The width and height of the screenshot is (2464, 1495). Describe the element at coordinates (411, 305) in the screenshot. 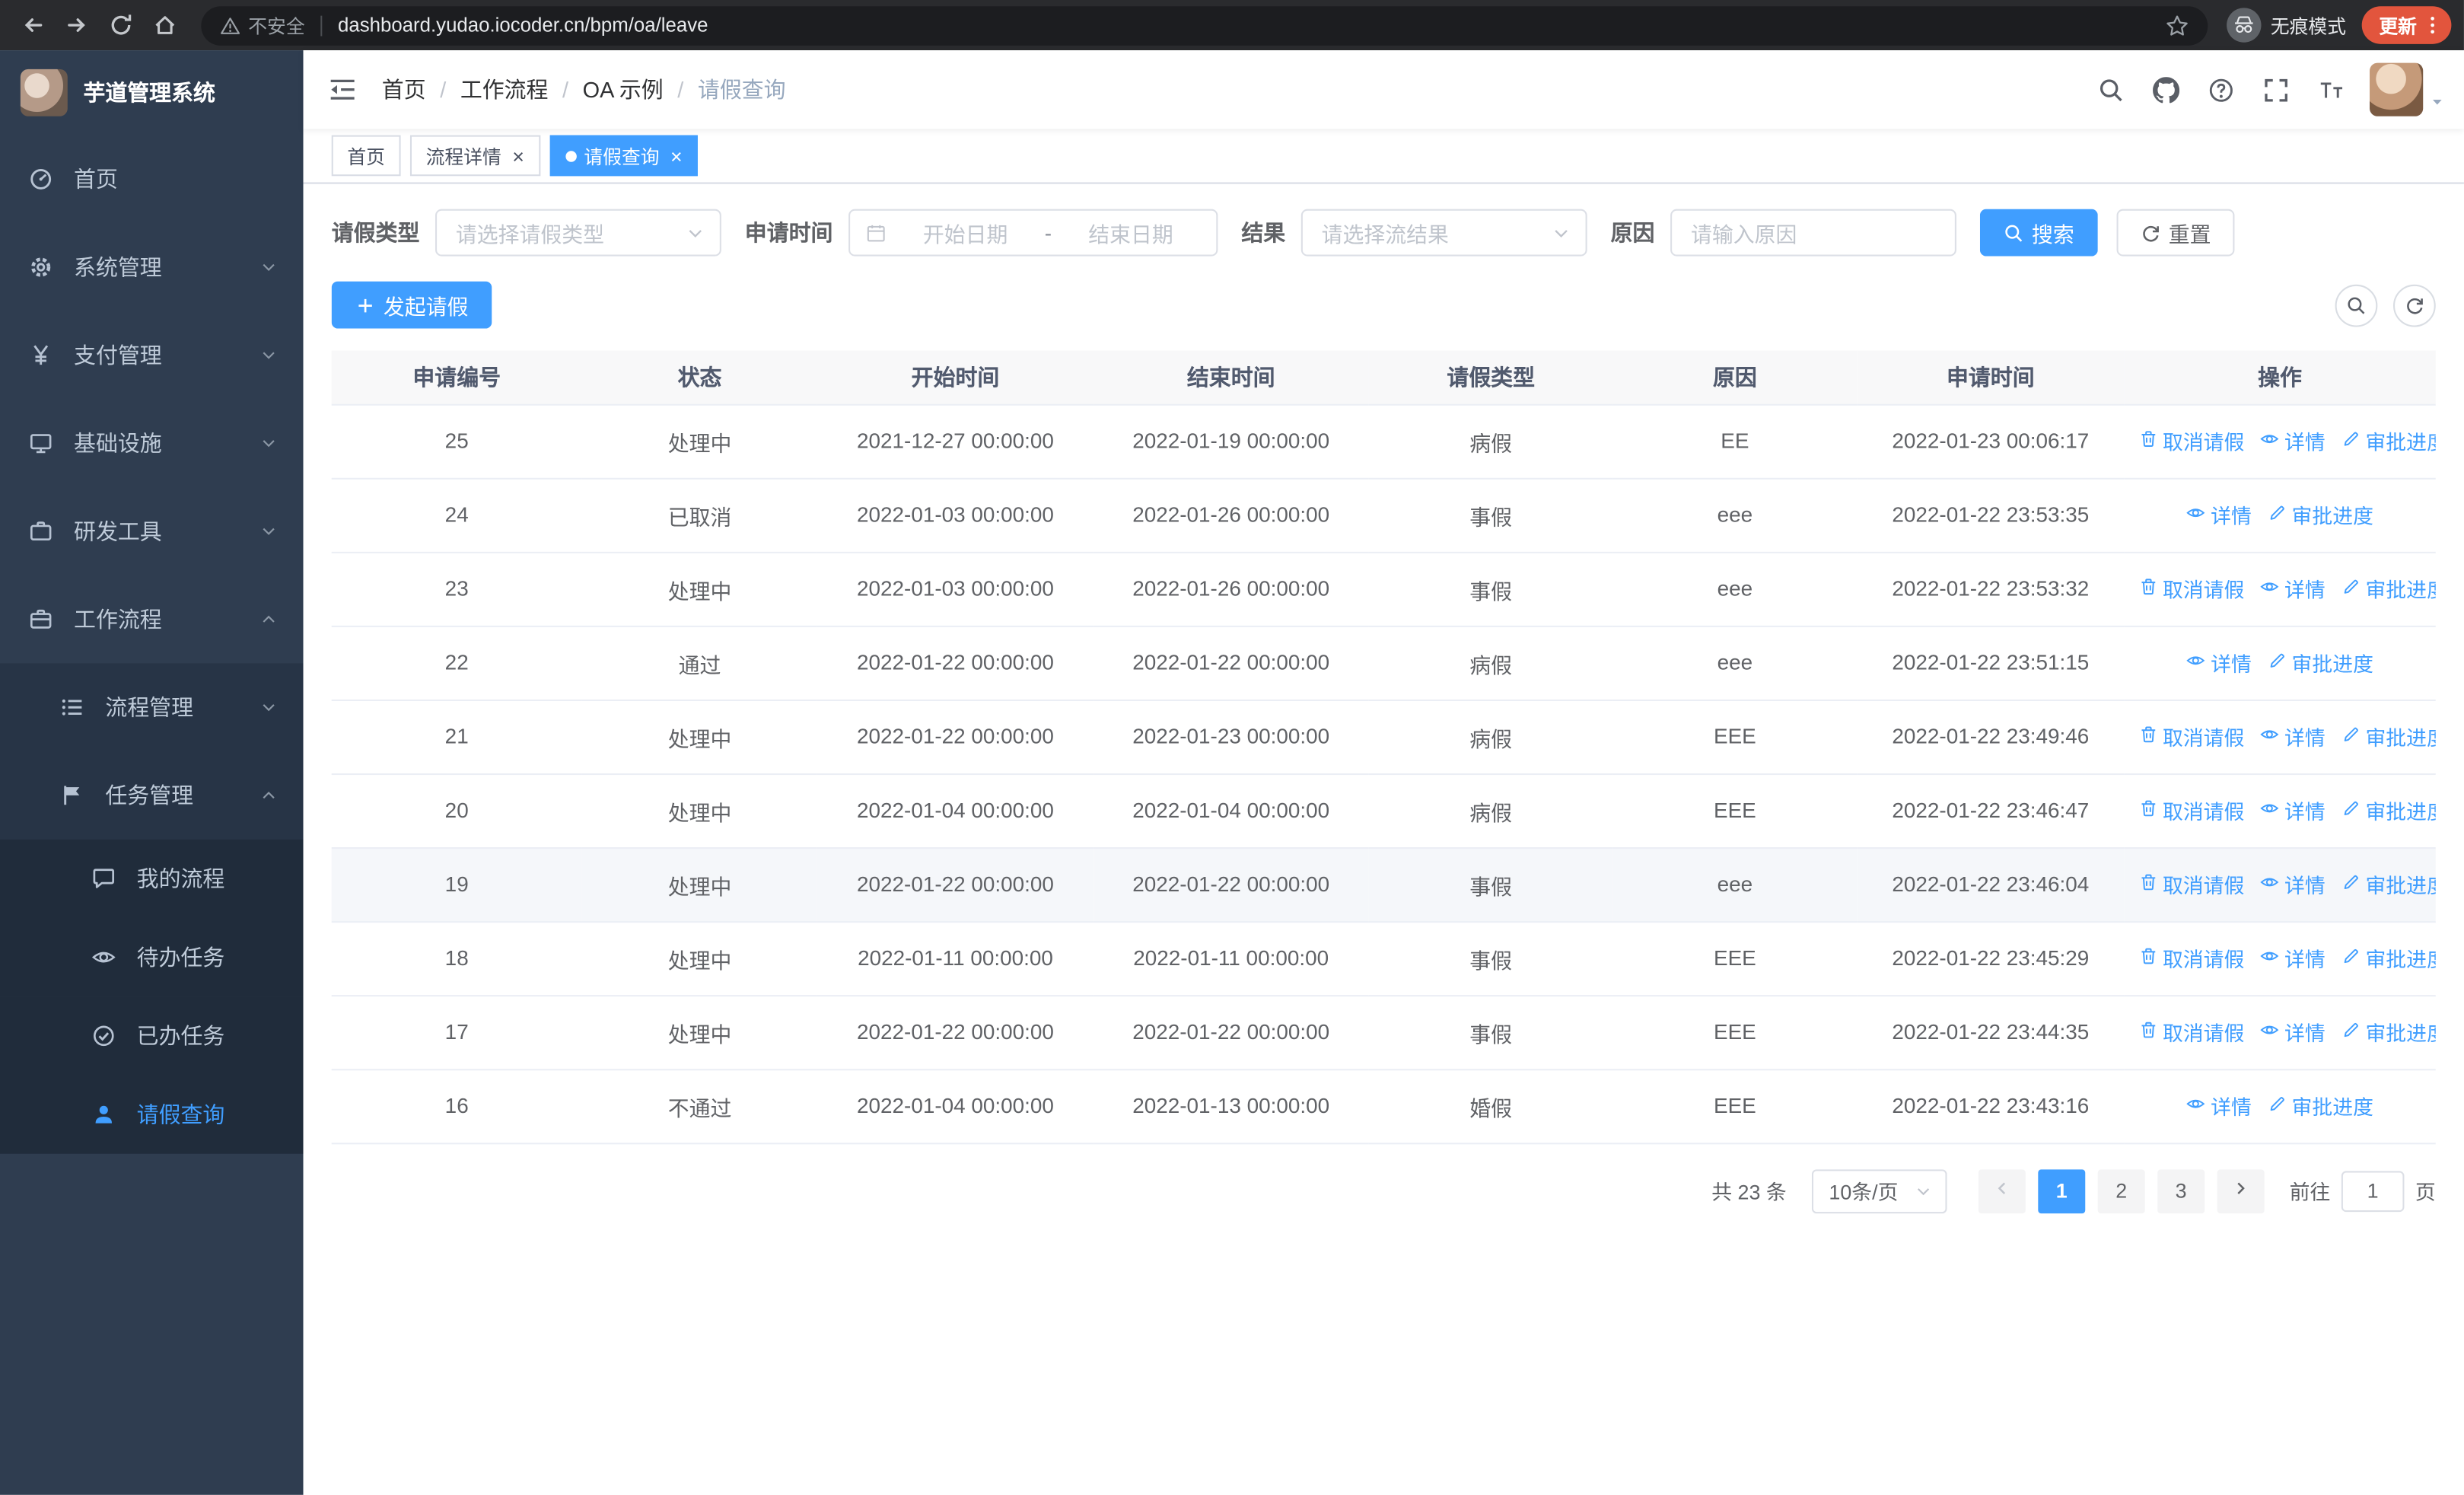

I see `create-leave-button: 发起请假` at that location.